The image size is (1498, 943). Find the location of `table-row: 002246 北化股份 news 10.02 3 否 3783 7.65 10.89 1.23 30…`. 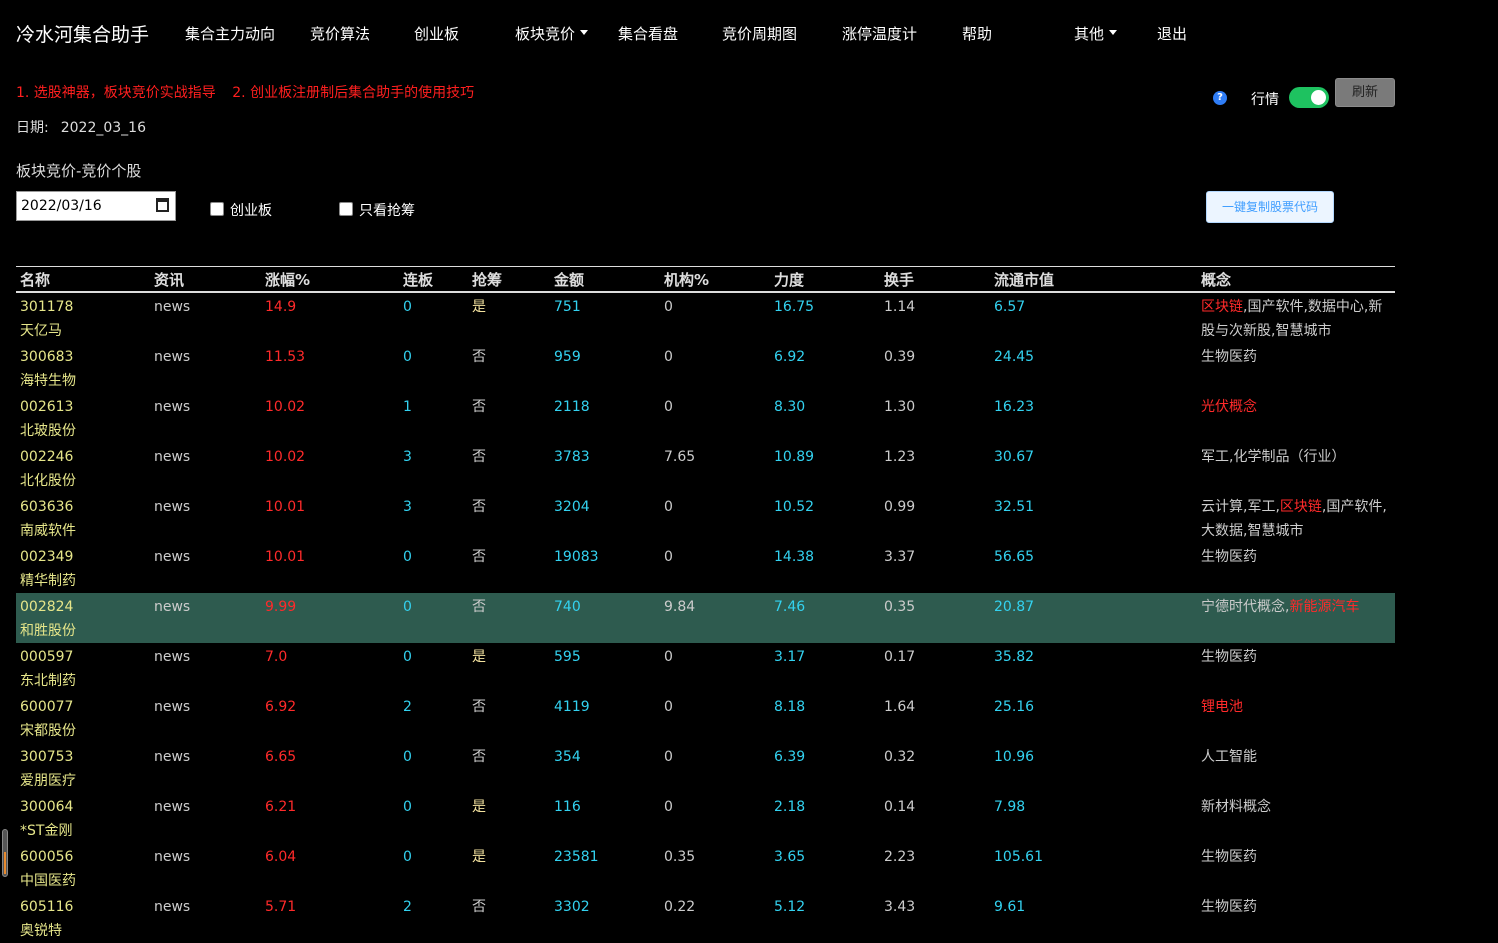

table-row: 002246 北化股份 news 10.02 3 否 3783 7.65 10.89 1.23 30… is located at coordinates (705, 468).